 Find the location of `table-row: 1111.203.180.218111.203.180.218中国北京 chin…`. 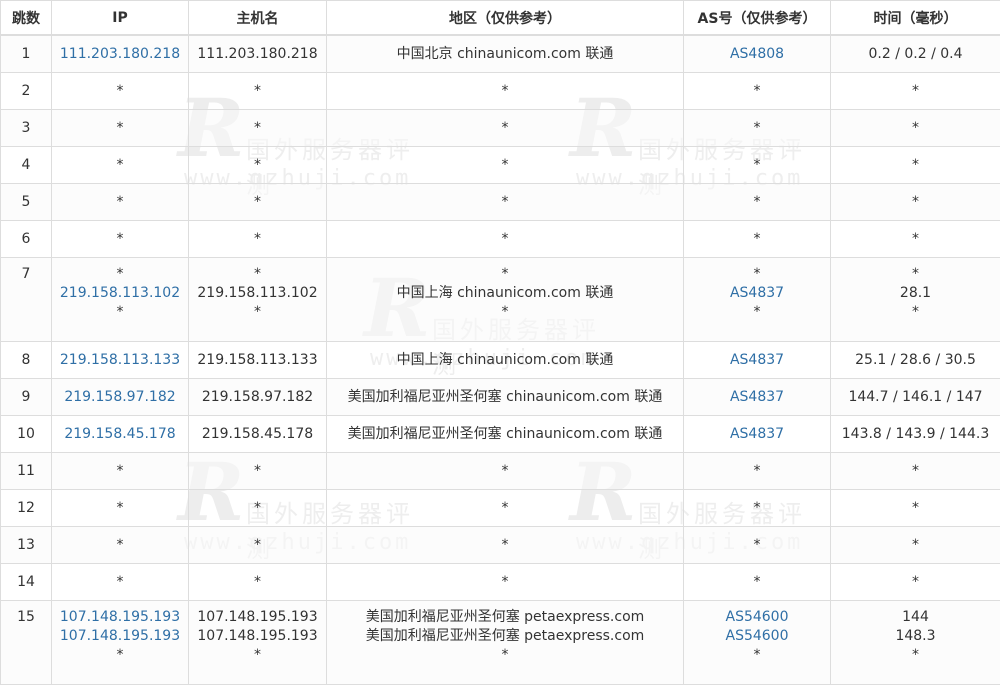

table-row: 1111.203.180.218111.203.180.218中国北京 chin… is located at coordinates (500, 54).